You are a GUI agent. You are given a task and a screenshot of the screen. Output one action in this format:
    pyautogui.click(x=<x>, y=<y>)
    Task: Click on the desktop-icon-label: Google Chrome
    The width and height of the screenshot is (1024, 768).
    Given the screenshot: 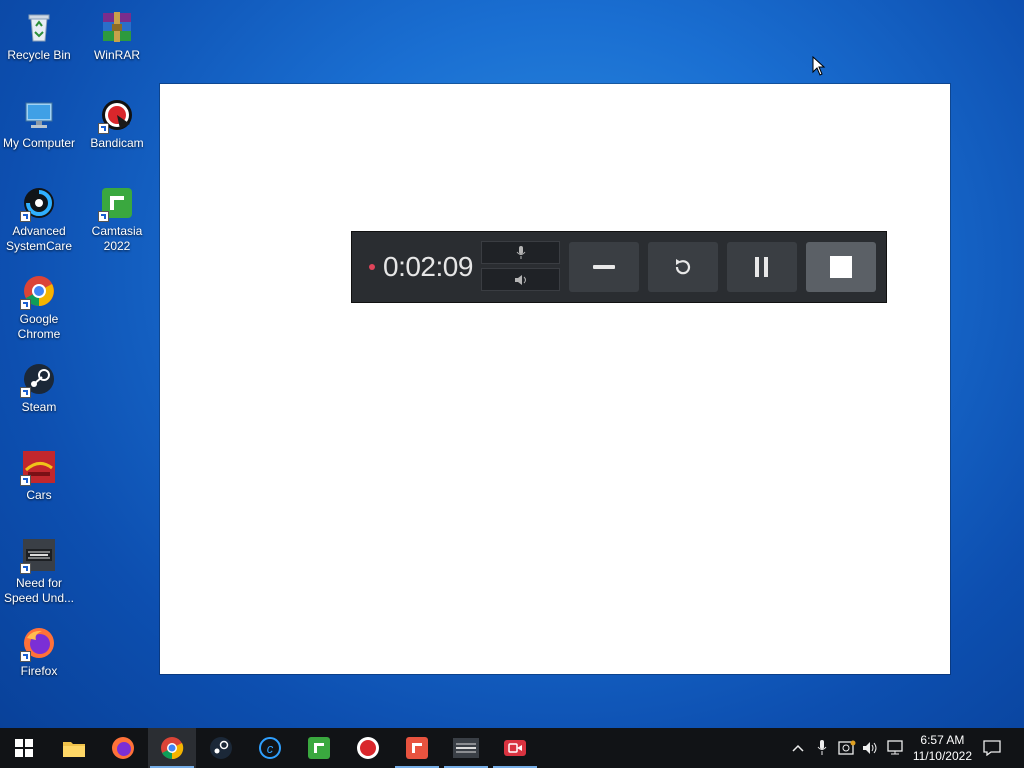 What is the action you would take?
    pyautogui.click(x=39, y=326)
    